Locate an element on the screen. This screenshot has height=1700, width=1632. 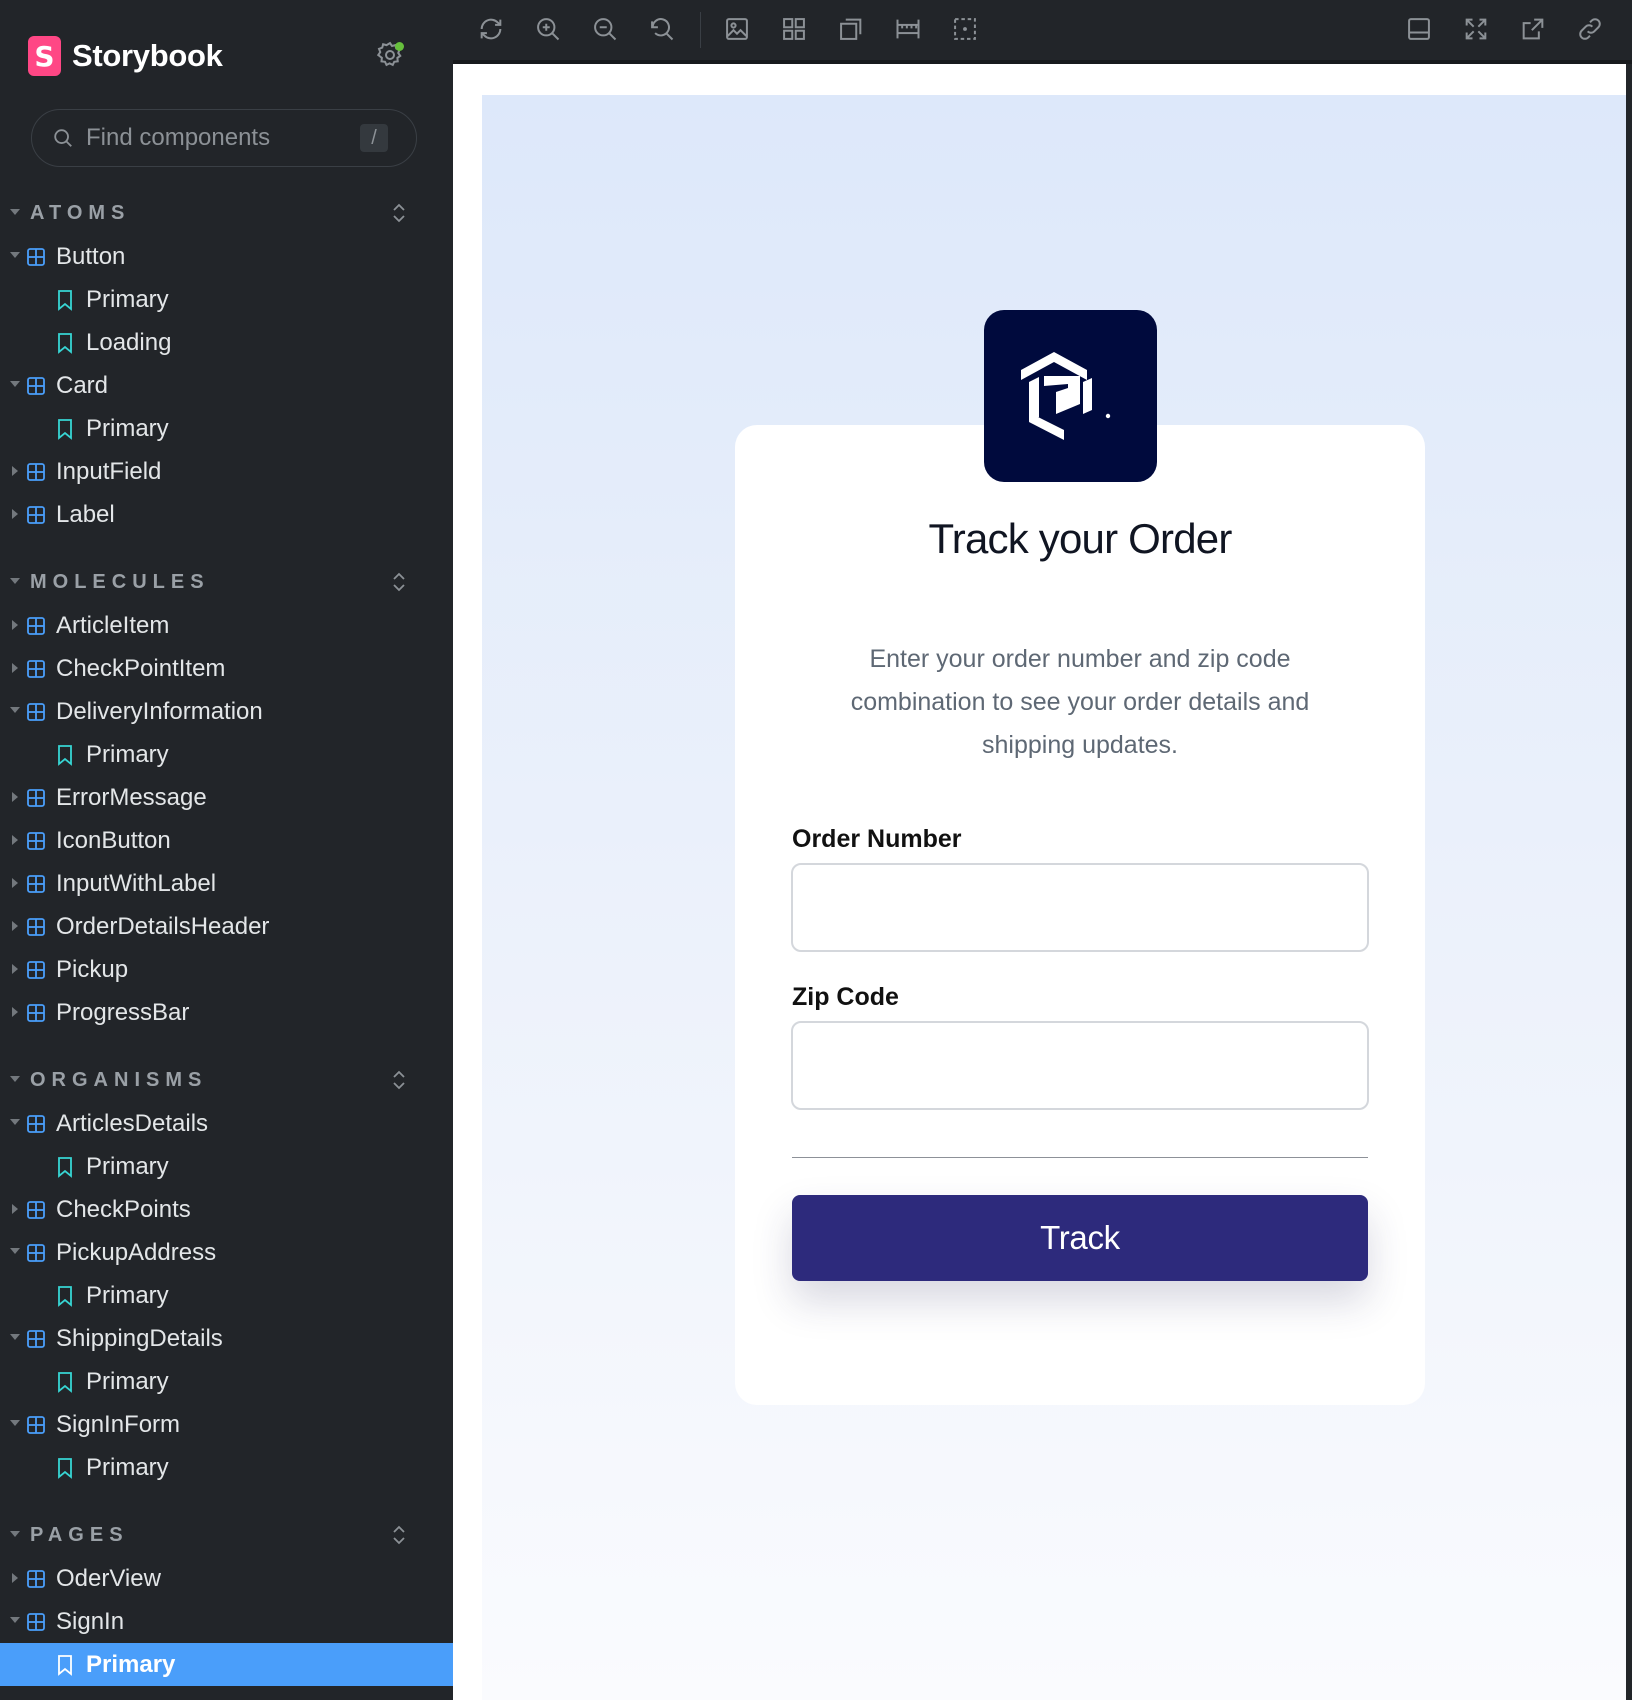
search-placeholder: Find components is located at coordinates (178, 137).